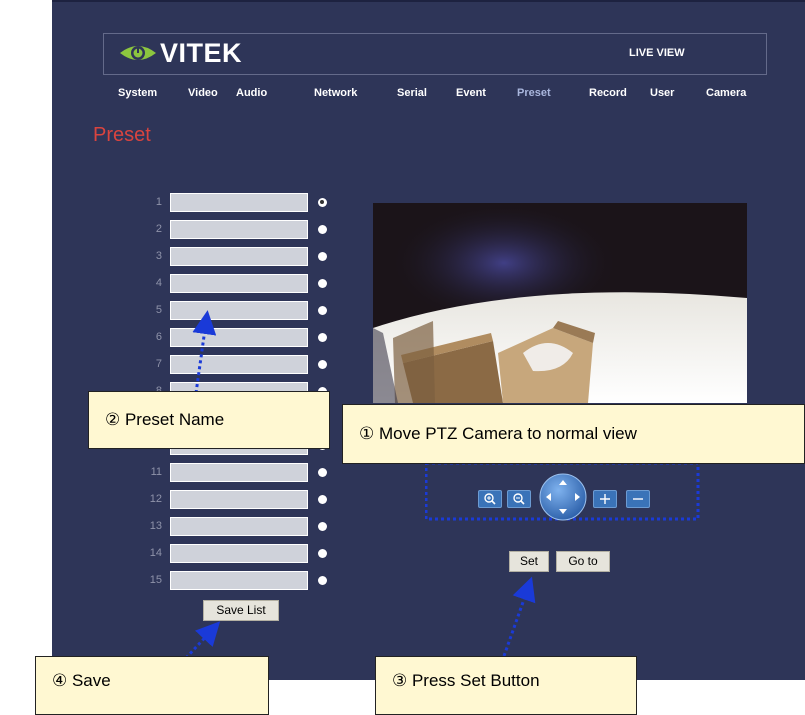 The height and width of the screenshot is (715, 805). What do you see at coordinates (506, 685) in the screenshot?
I see `callout-press-set: ③ Press Set Button` at bounding box center [506, 685].